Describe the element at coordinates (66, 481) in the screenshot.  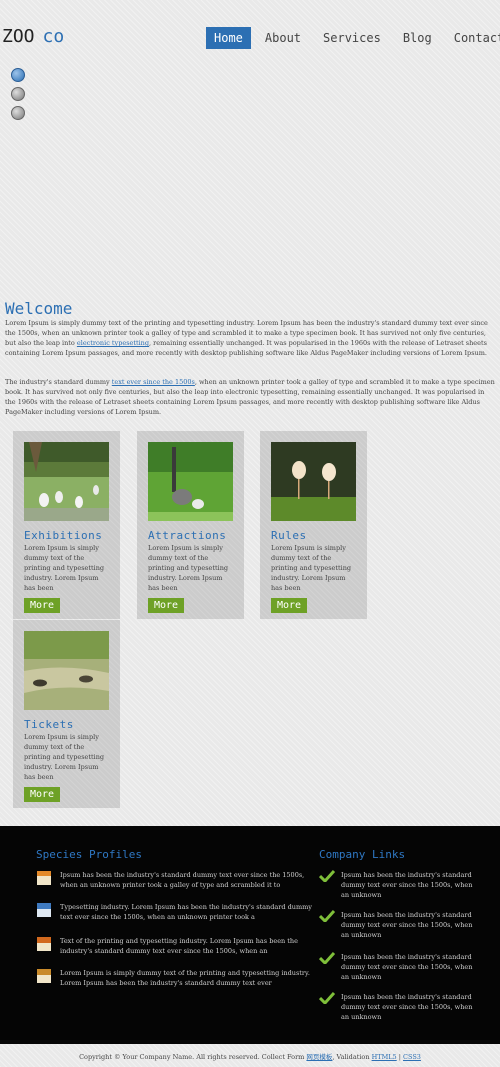
I see `exhibitions-photo` at that location.